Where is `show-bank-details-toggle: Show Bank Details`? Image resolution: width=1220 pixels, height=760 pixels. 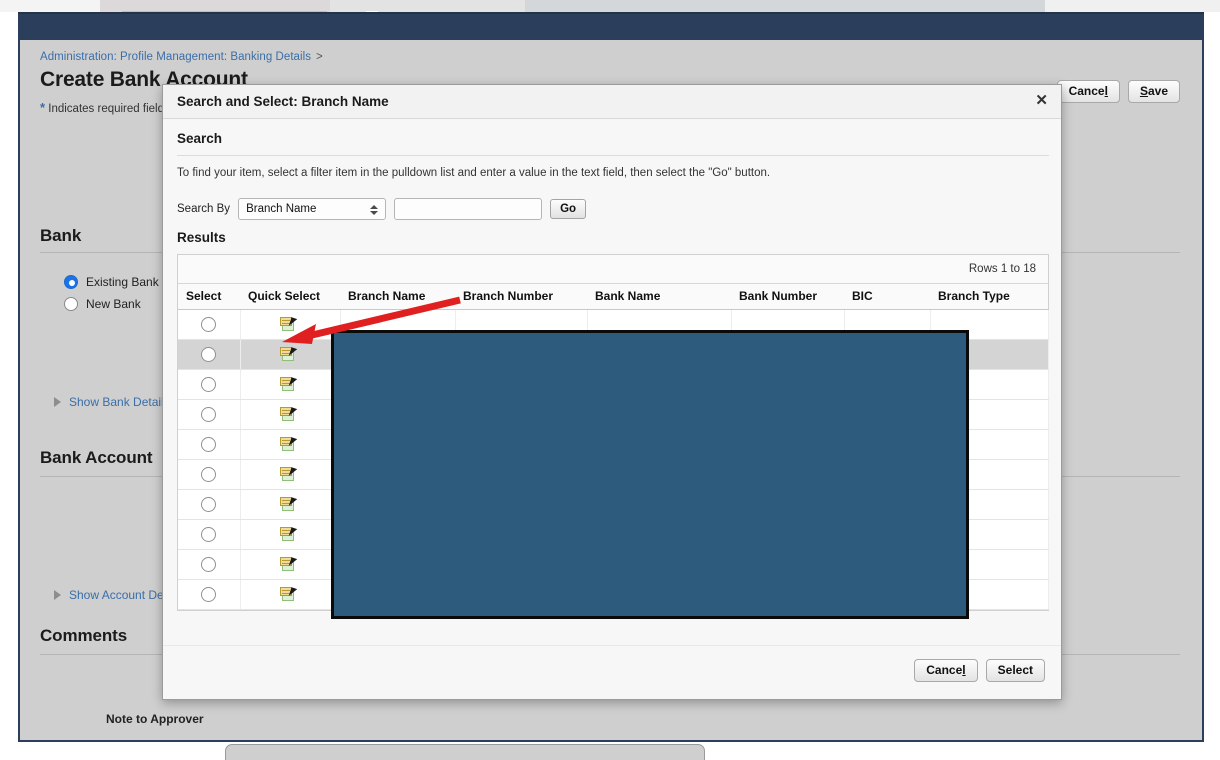 show-bank-details-toggle: Show Bank Details is located at coordinates (112, 402).